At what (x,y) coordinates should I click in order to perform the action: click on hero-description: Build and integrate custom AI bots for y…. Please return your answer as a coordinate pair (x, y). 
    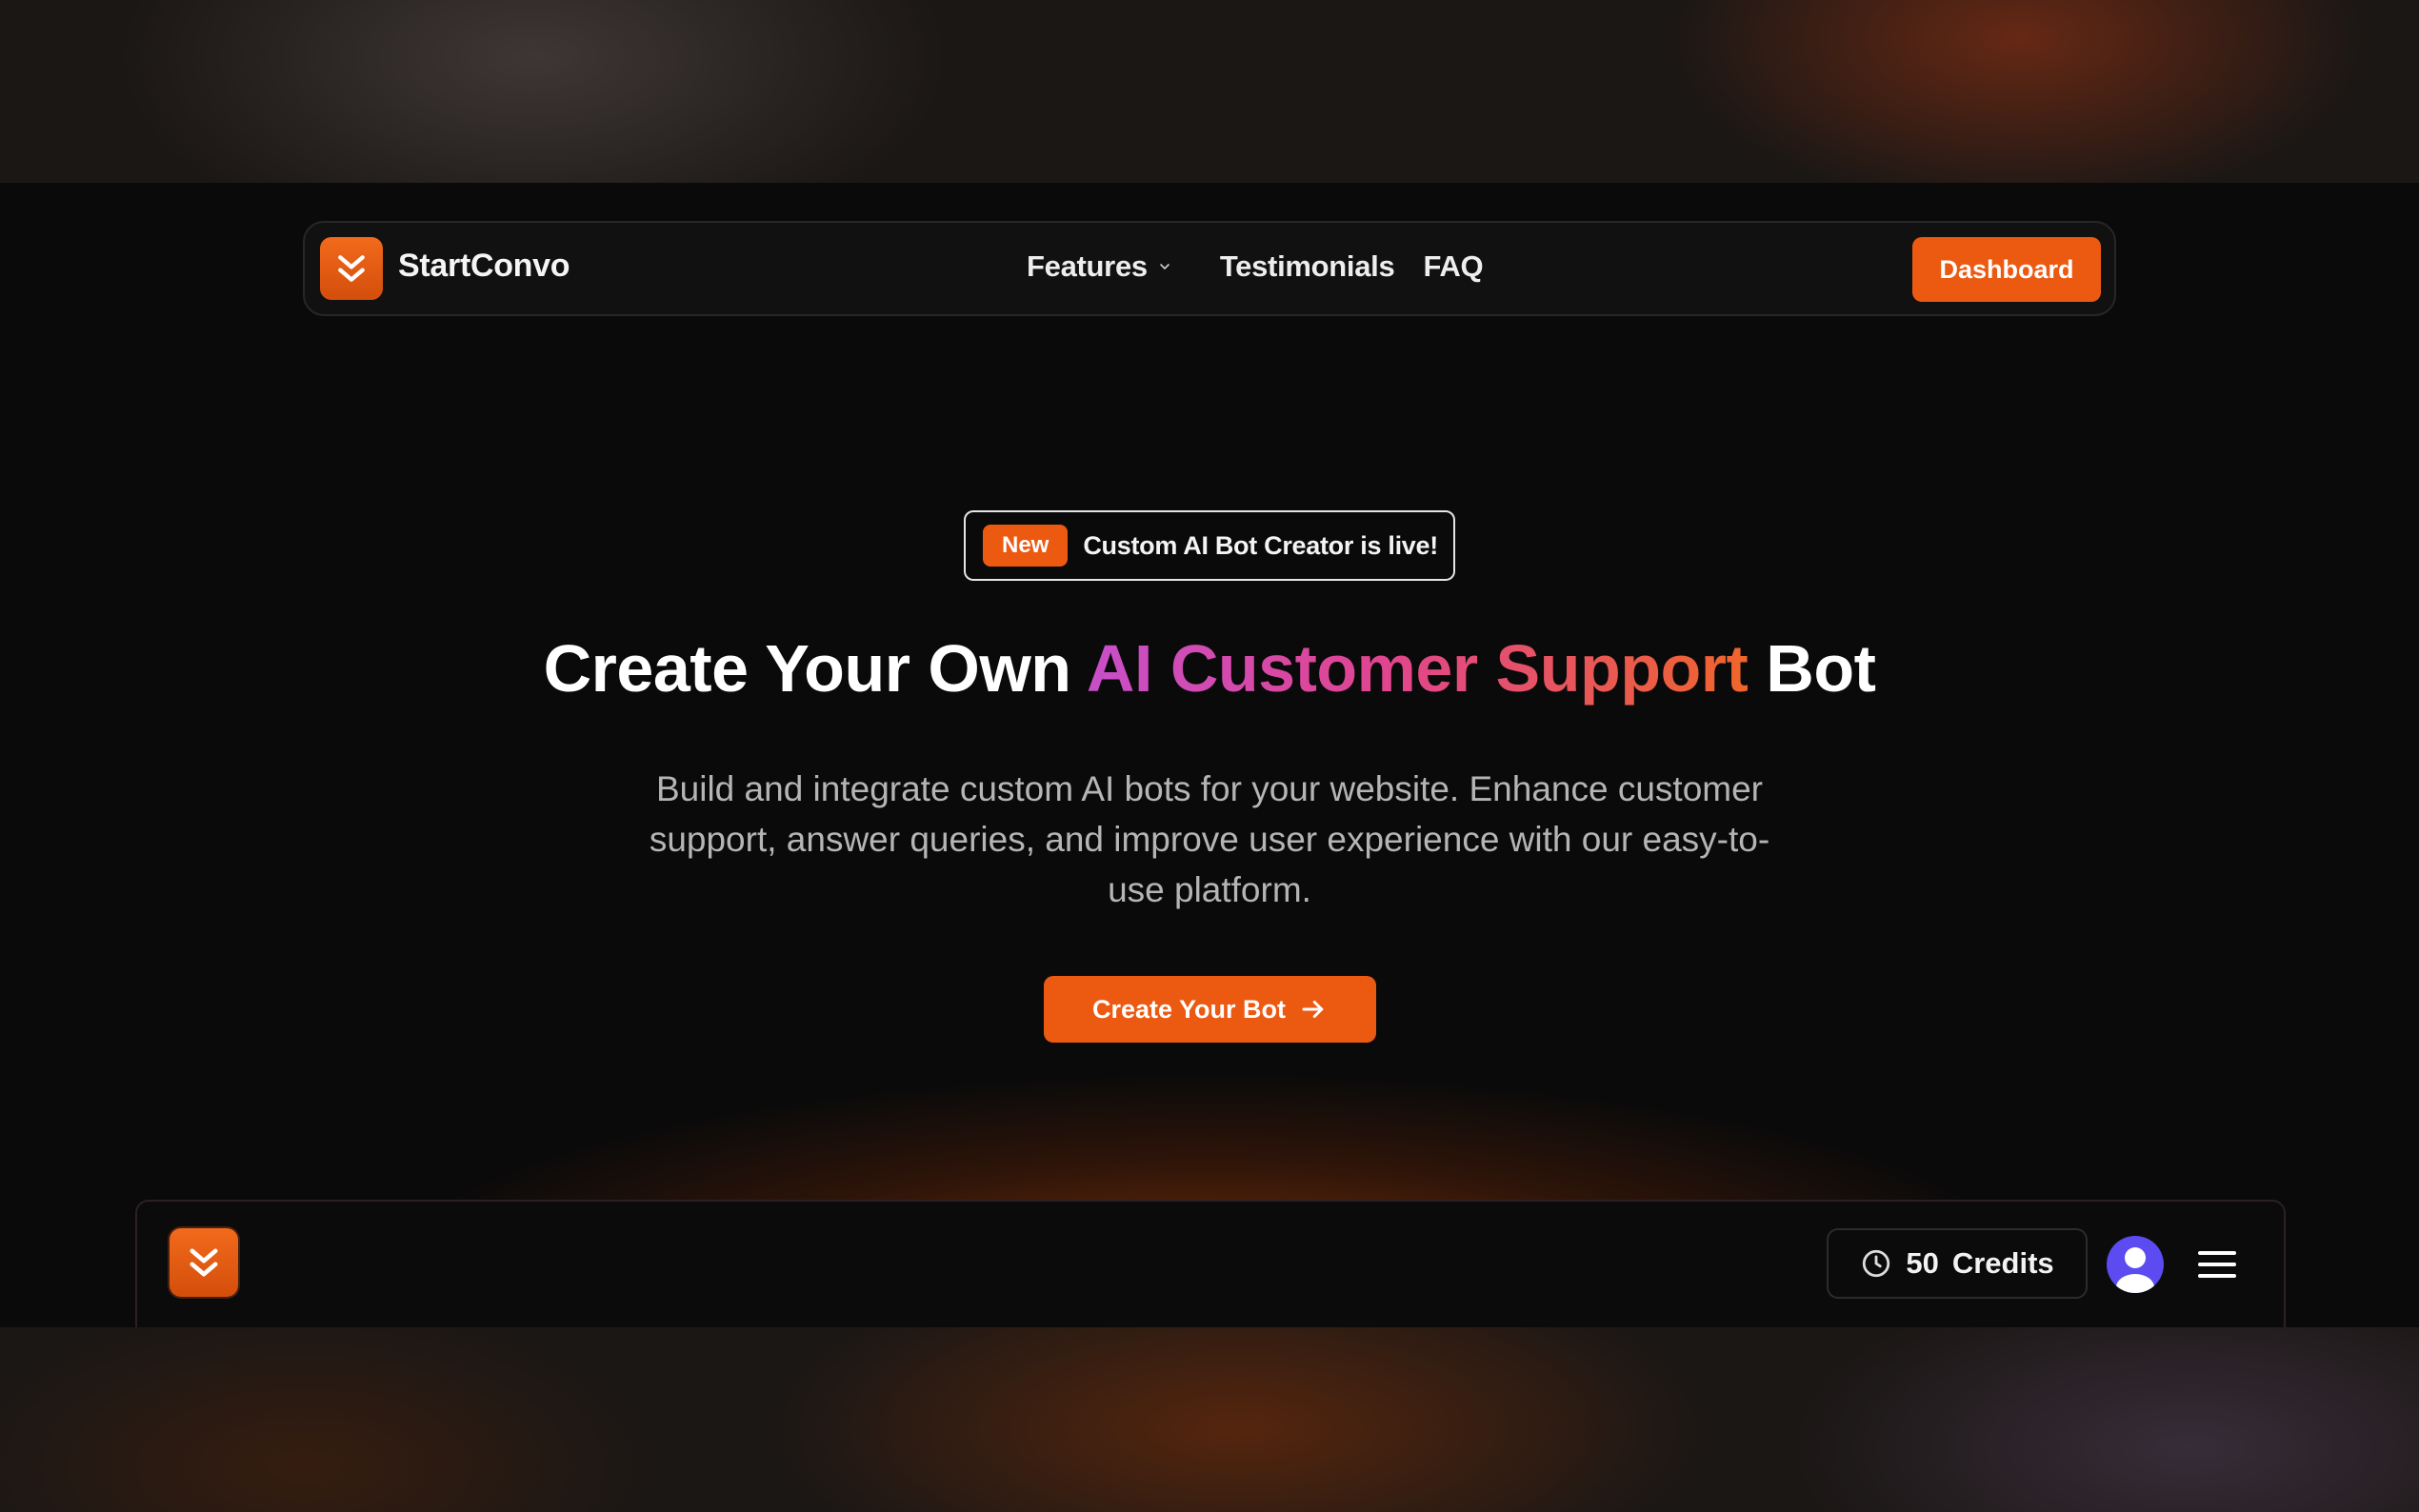
    Looking at the image, I should click on (1209, 839).